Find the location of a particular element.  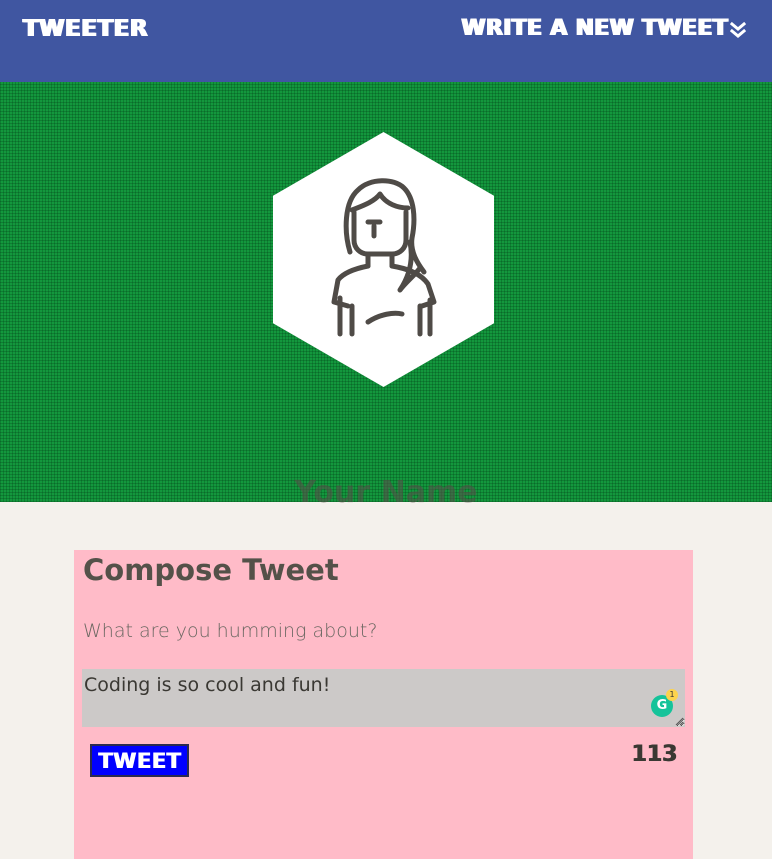

compose-prompt-label: What are you humming about? is located at coordinates (230, 631).